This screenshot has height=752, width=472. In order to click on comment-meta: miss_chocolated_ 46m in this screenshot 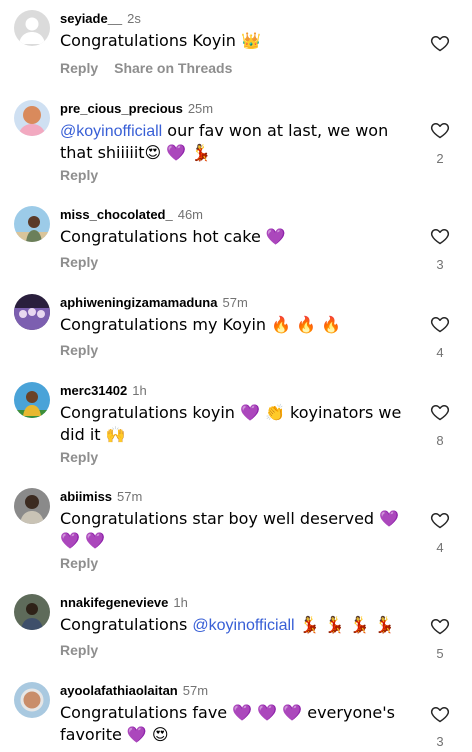, I will do `click(131, 215)`.